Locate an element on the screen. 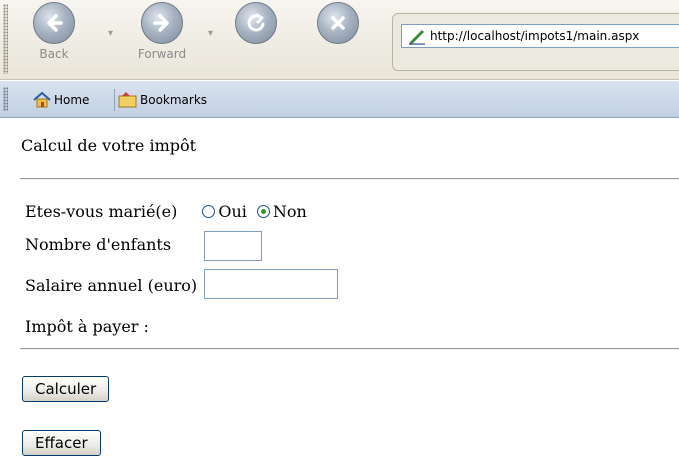 The image size is (679, 465). forward-history-dropdown-icon: ▾ is located at coordinates (212, 33).